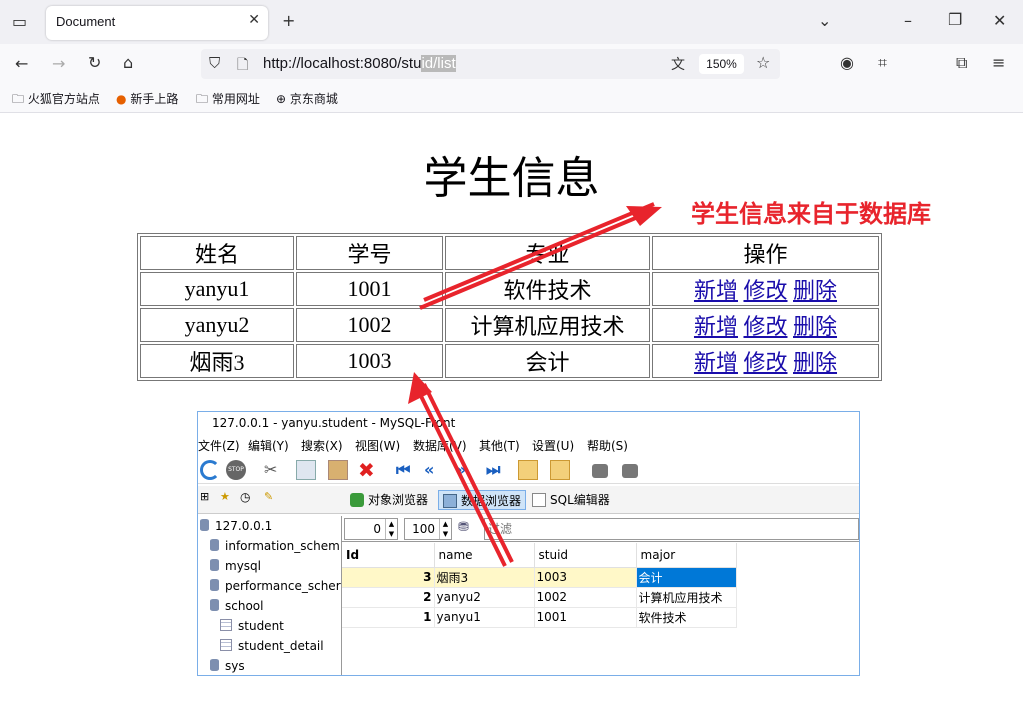 The height and width of the screenshot is (716, 1023). Describe the element at coordinates (359, 63) in the screenshot. I see `url-text: http://localhost:8080/stuid/list` at that location.